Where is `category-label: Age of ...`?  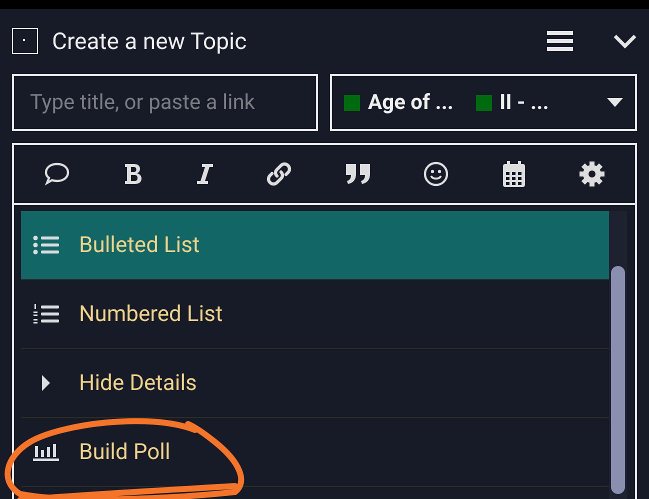
category-label: Age of ... is located at coordinates (411, 102).